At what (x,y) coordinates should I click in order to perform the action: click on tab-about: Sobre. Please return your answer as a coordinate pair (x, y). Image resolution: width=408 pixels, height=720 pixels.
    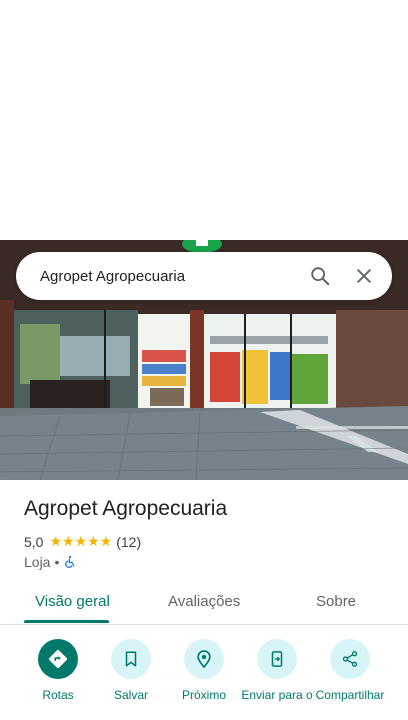
    Looking at the image, I should click on (336, 601).